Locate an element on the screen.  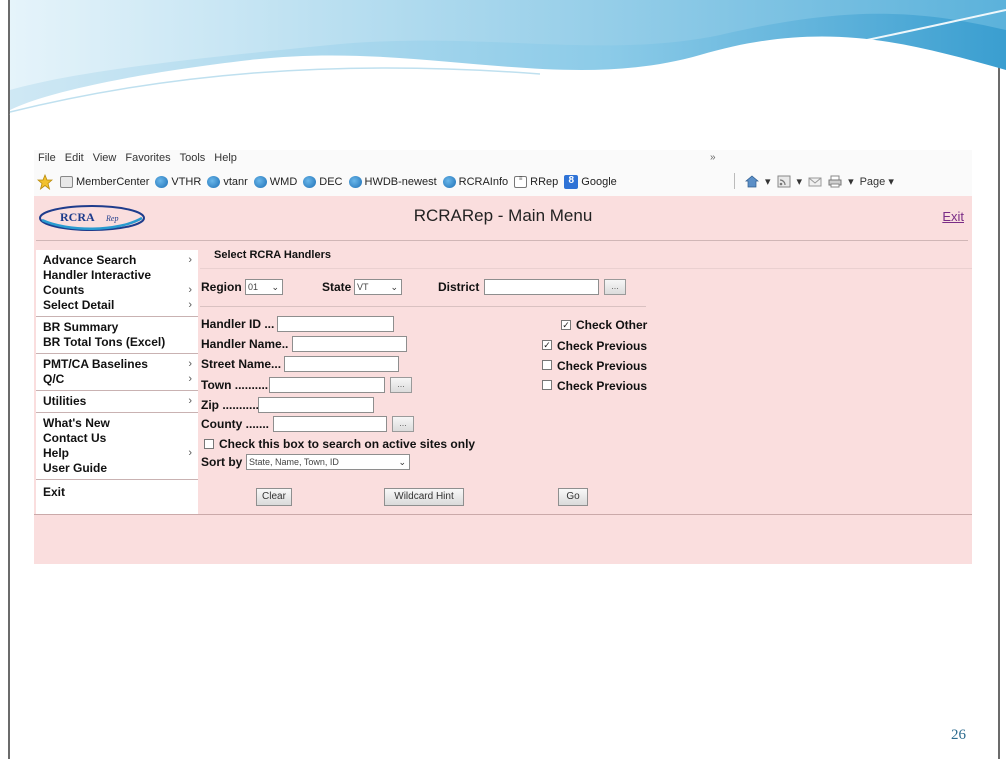
feeds-dropdown-icon: ▾ is located at coordinates (800, 181).